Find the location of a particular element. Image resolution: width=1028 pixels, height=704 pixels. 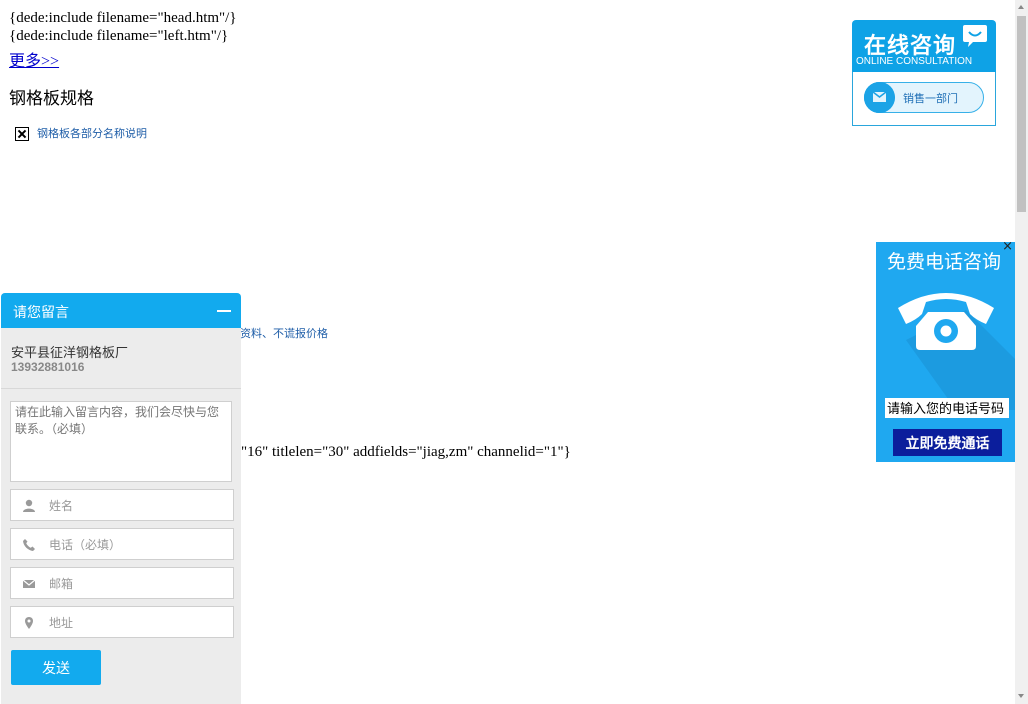

company-phone: 13932881016 is located at coordinates (48, 367).